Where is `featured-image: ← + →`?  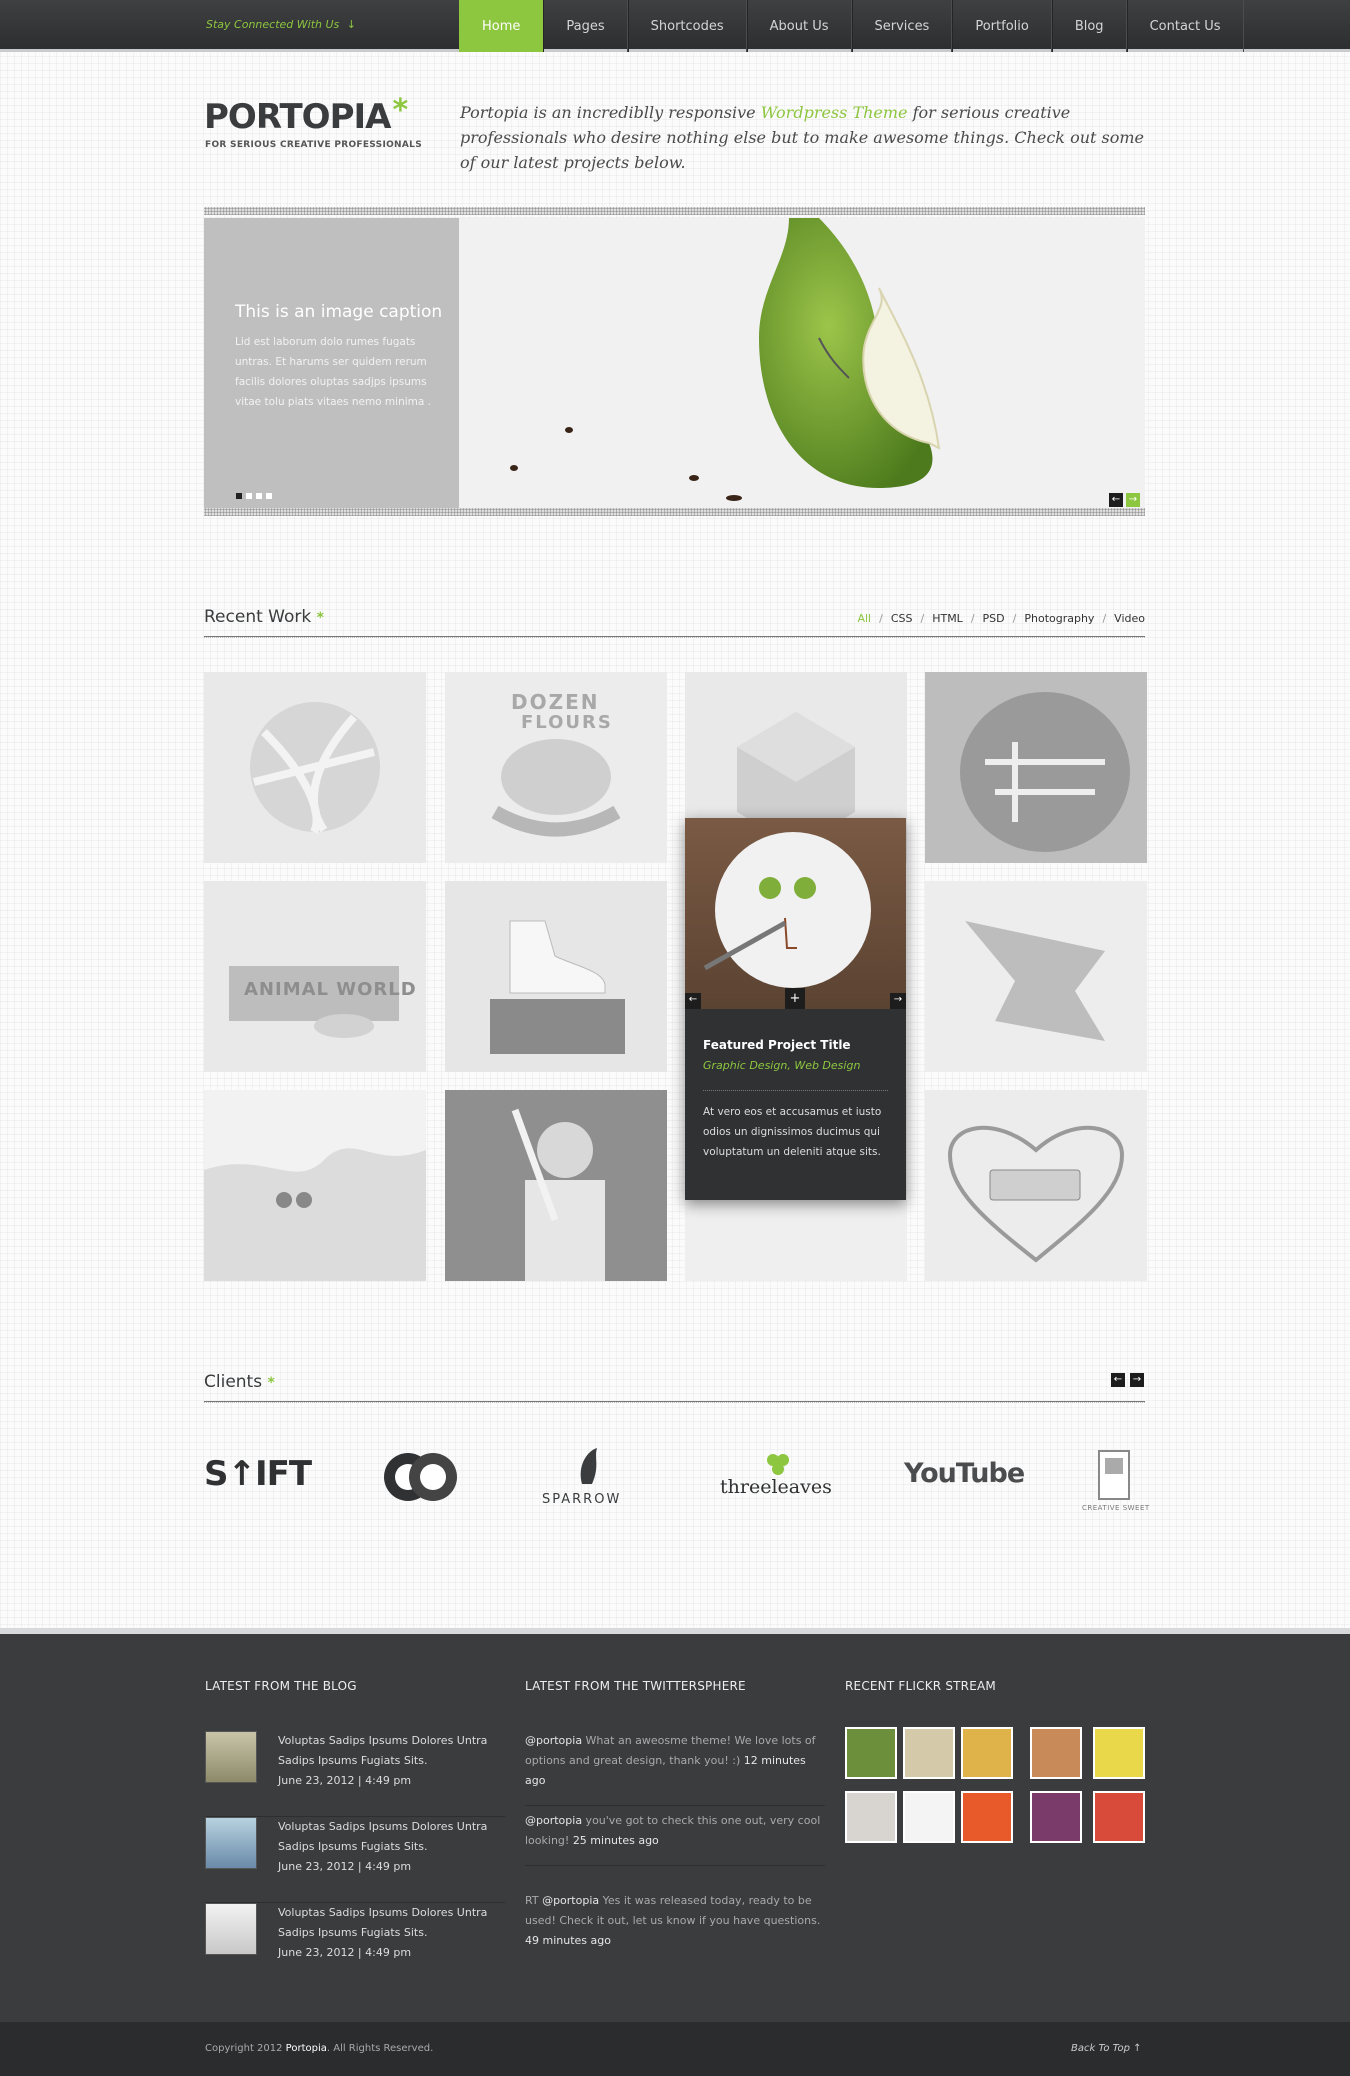 featured-image: ← + → is located at coordinates (795, 913).